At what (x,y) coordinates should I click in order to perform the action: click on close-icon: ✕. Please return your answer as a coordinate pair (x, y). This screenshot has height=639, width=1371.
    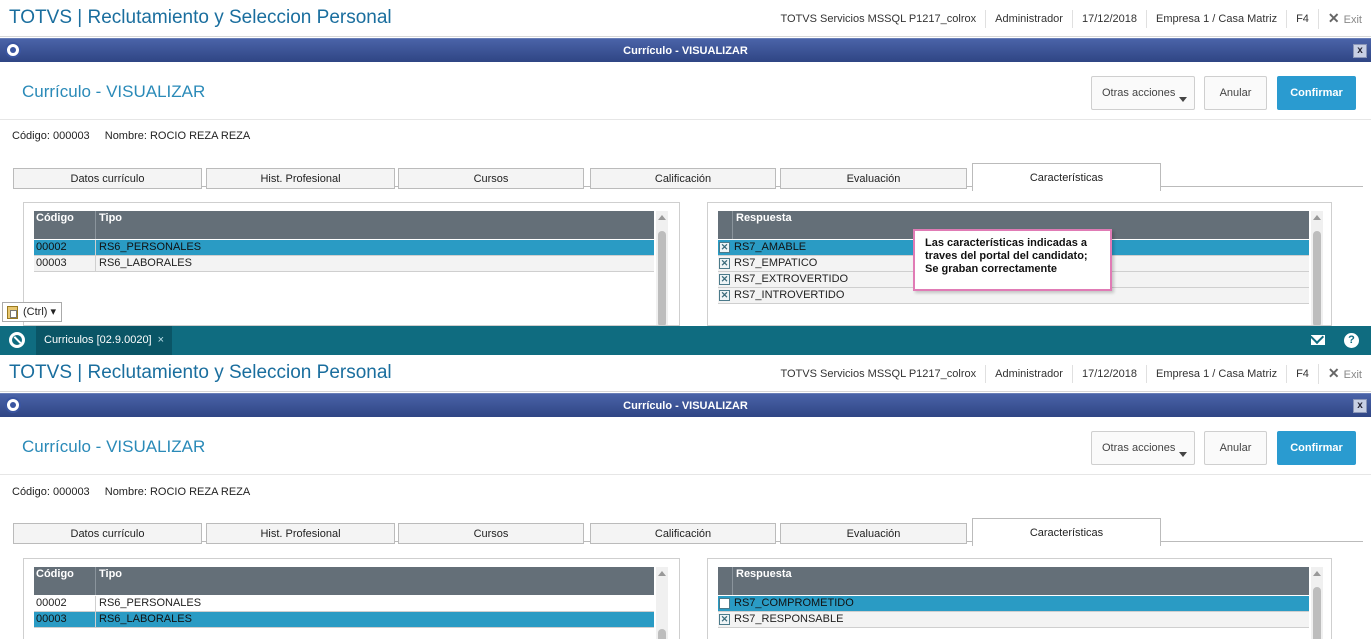
    Looking at the image, I should click on (1333, 372).